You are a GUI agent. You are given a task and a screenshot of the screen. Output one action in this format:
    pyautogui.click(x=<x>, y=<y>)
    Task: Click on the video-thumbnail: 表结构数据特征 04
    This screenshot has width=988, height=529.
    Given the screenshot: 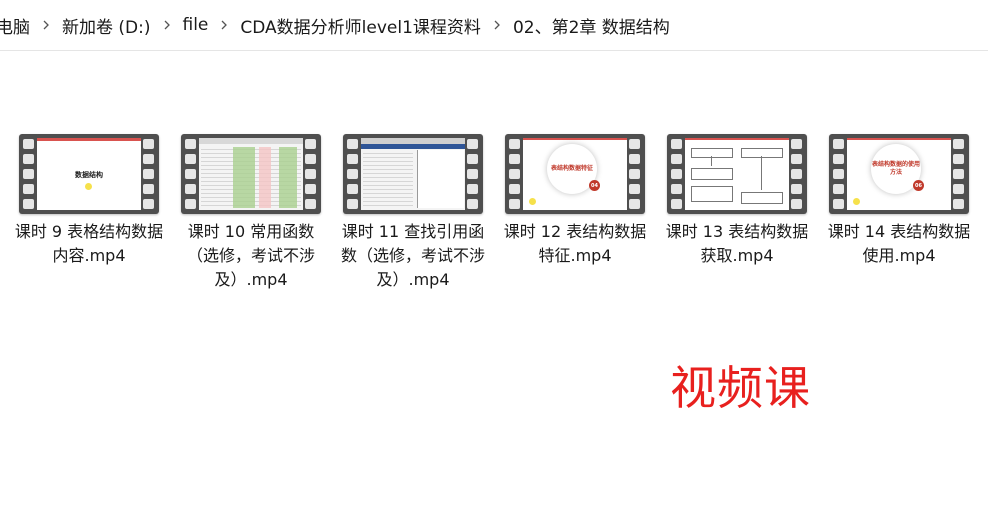 What is the action you would take?
    pyautogui.click(x=575, y=174)
    